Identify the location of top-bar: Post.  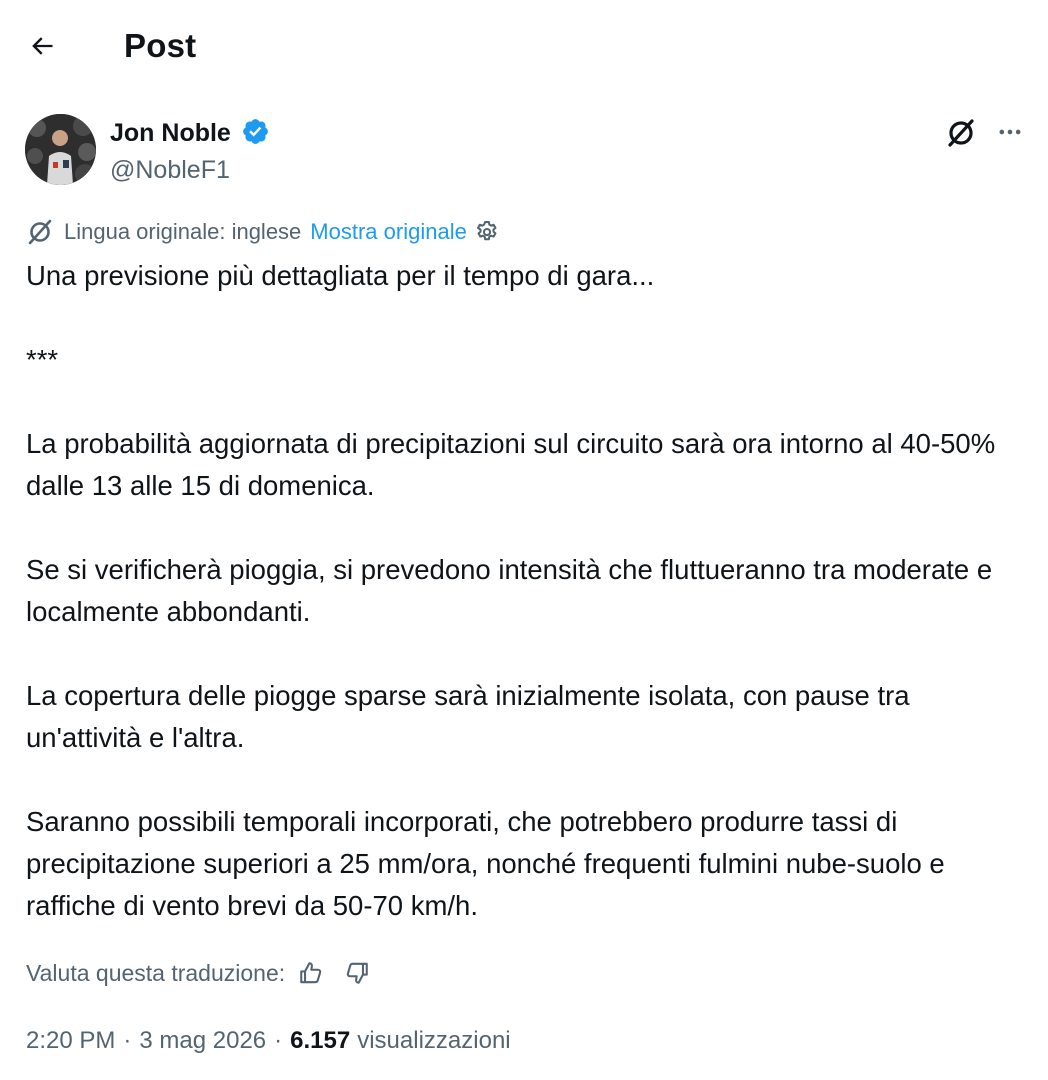
(524, 47).